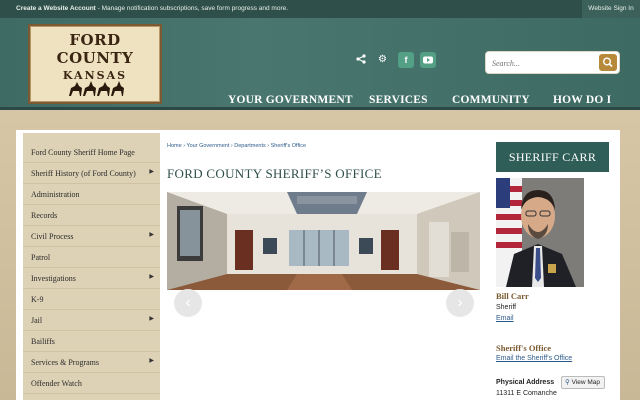 The width and height of the screenshot is (640, 400). Describe the element at coordinates (83, 173) in the screenshot. I see `sidebar-item-label: Sheriff History (of Ford County)` at that location.